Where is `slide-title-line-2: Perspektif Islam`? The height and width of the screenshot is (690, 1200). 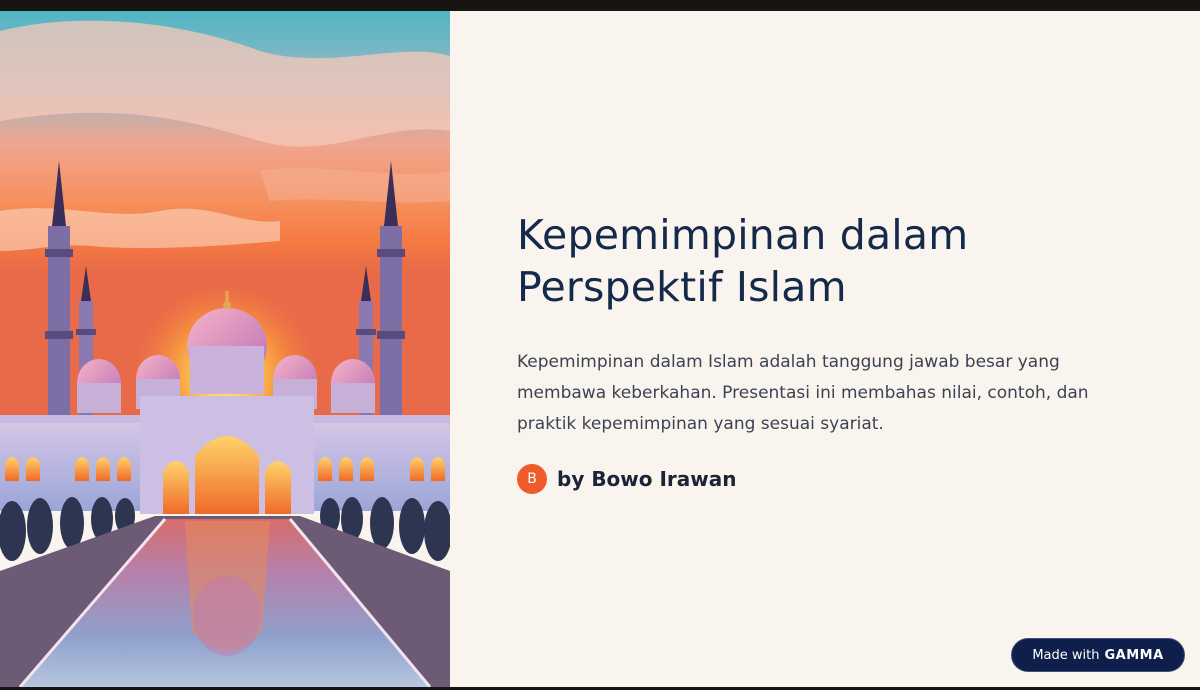 slide-title-line-2: Perspektif Islam is located at coordinates (682, 287).